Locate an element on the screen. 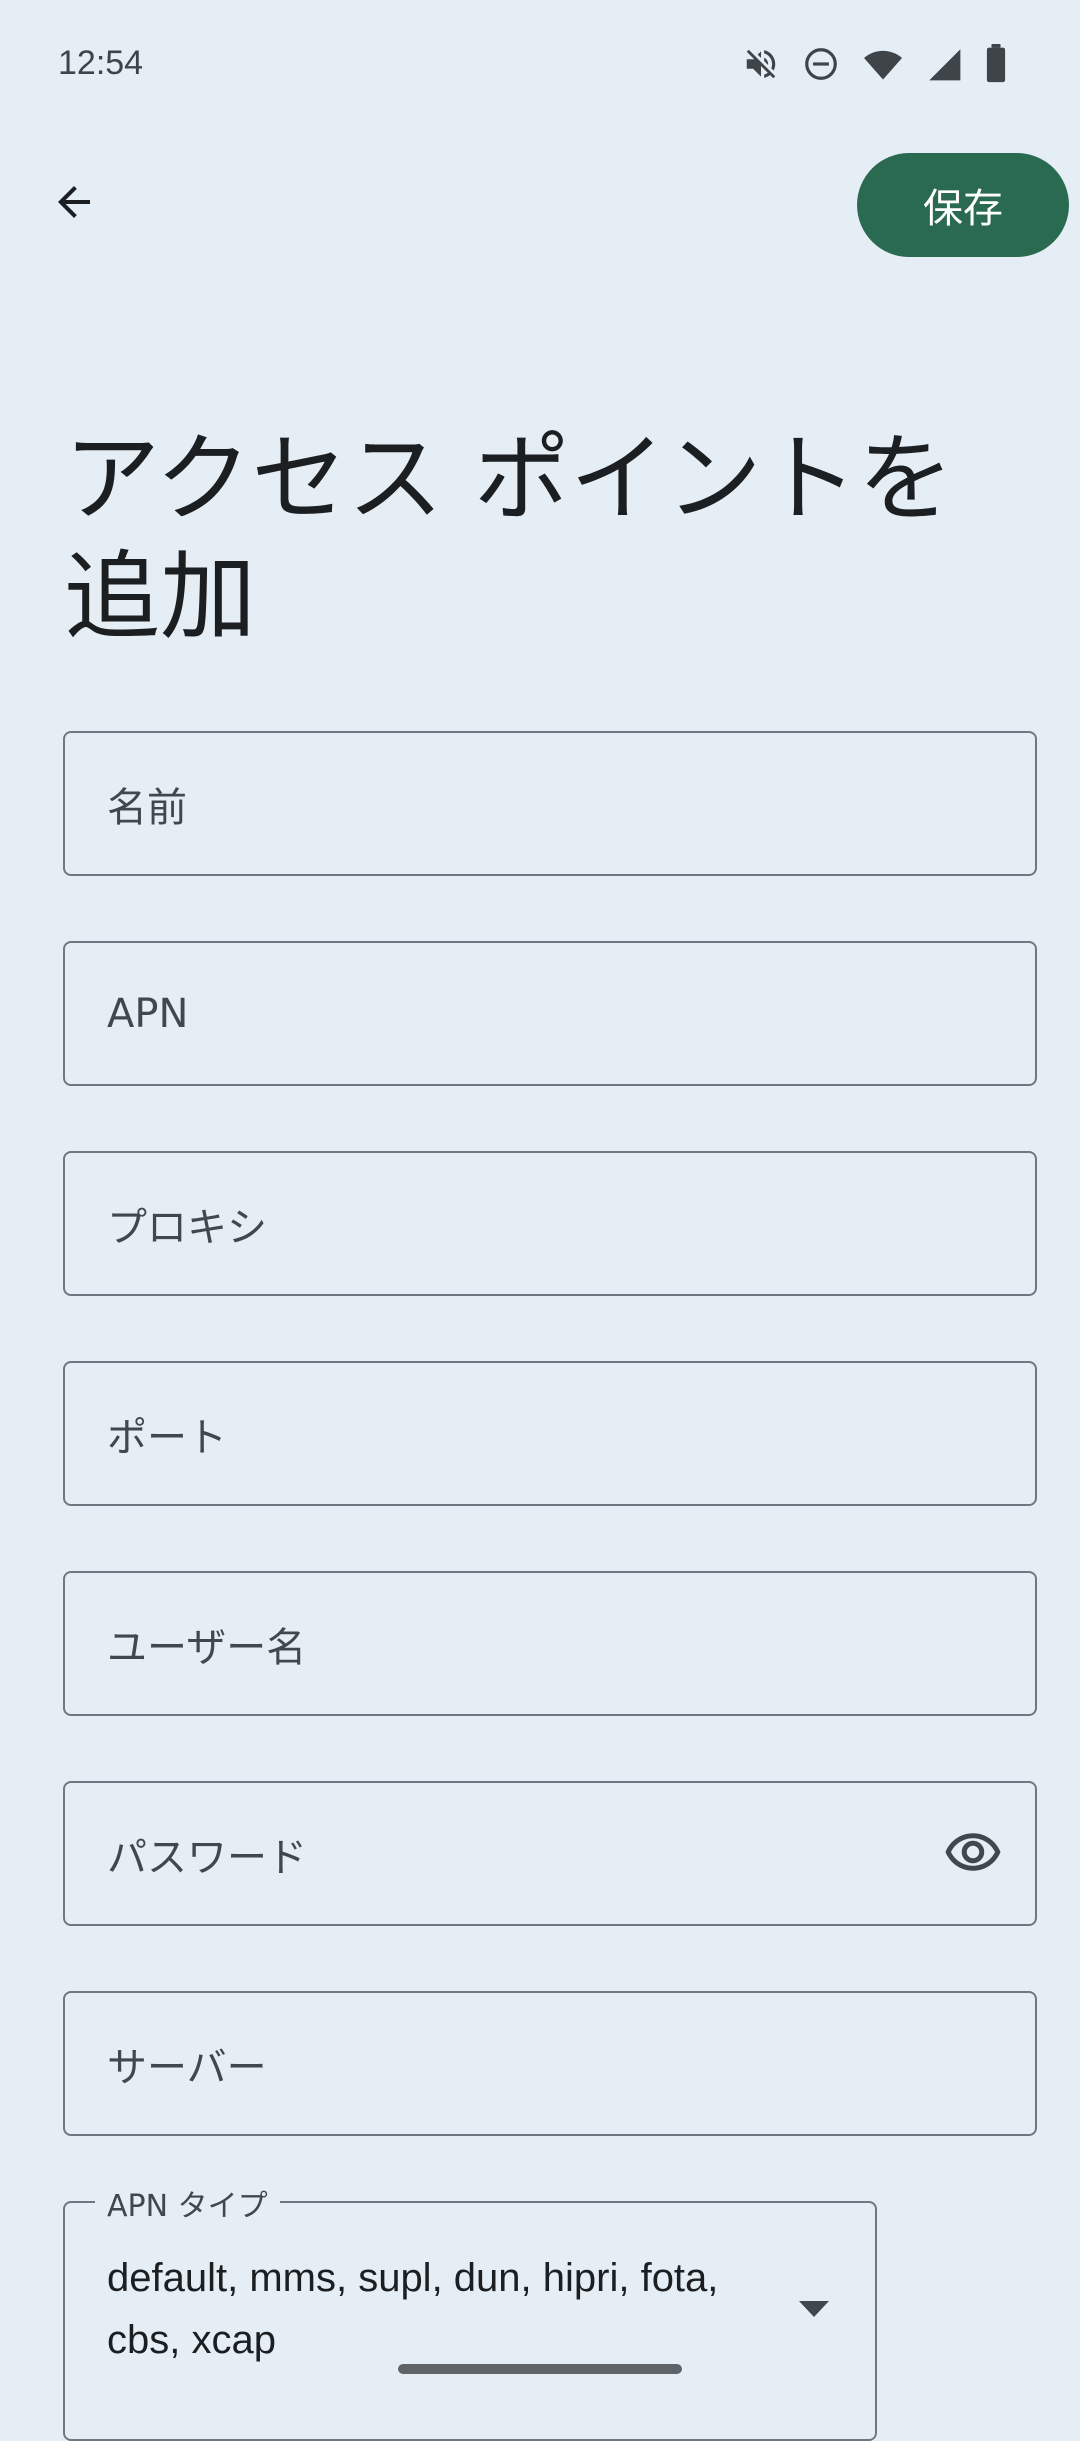  dropdown-arrow-icon is located at coordinates (814, 2309).